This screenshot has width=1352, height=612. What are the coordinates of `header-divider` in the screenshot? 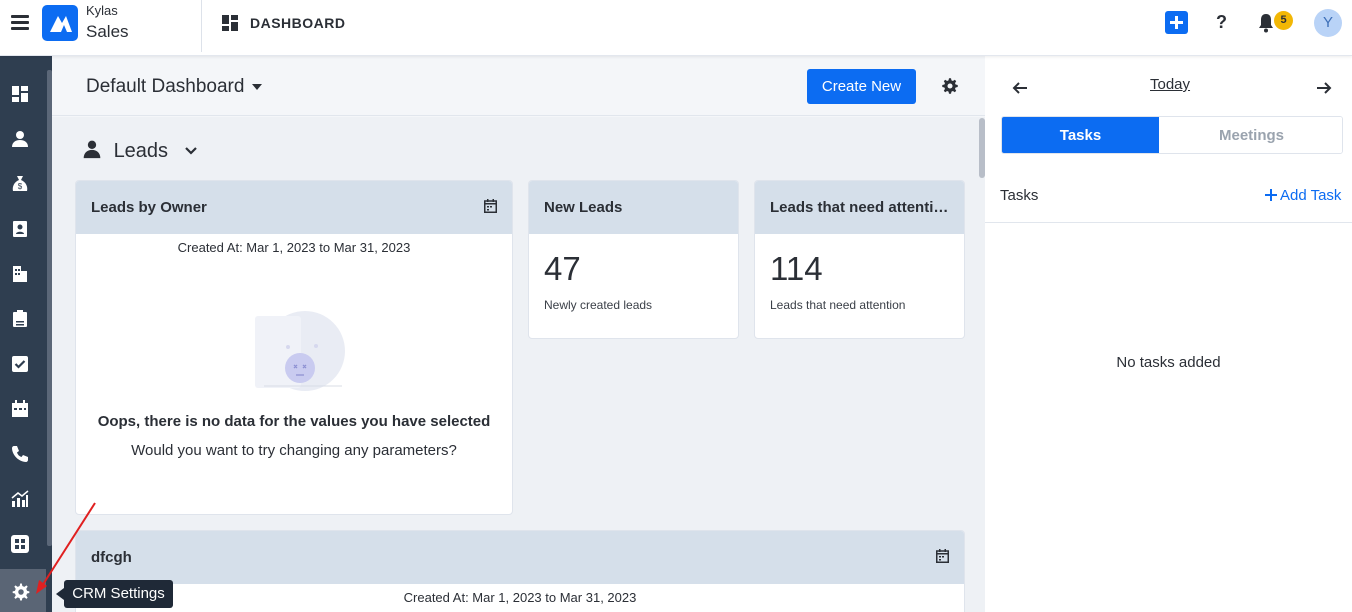 It's located at (201, 26).